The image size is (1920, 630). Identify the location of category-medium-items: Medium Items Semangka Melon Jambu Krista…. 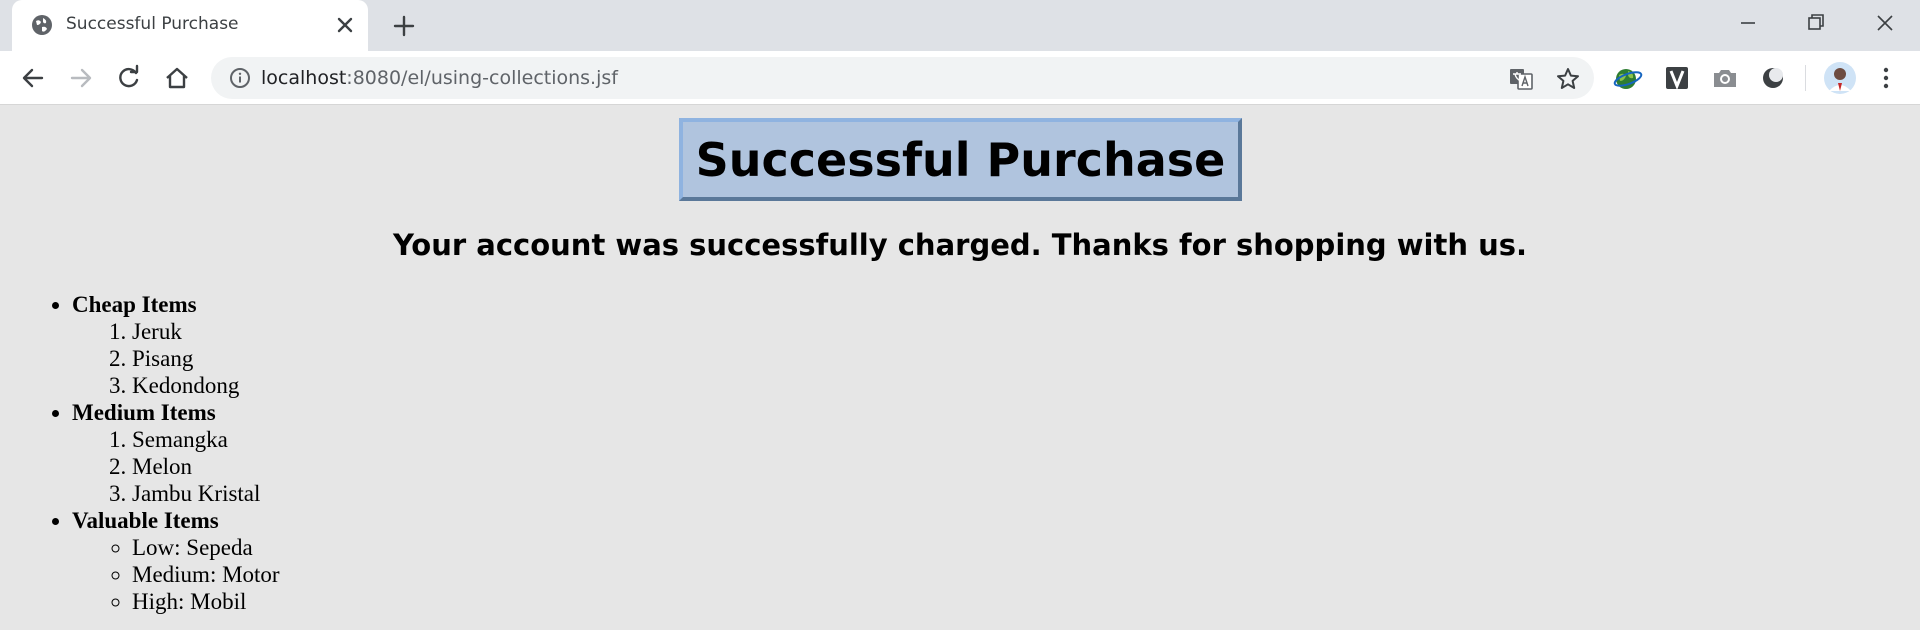
(176, 453).